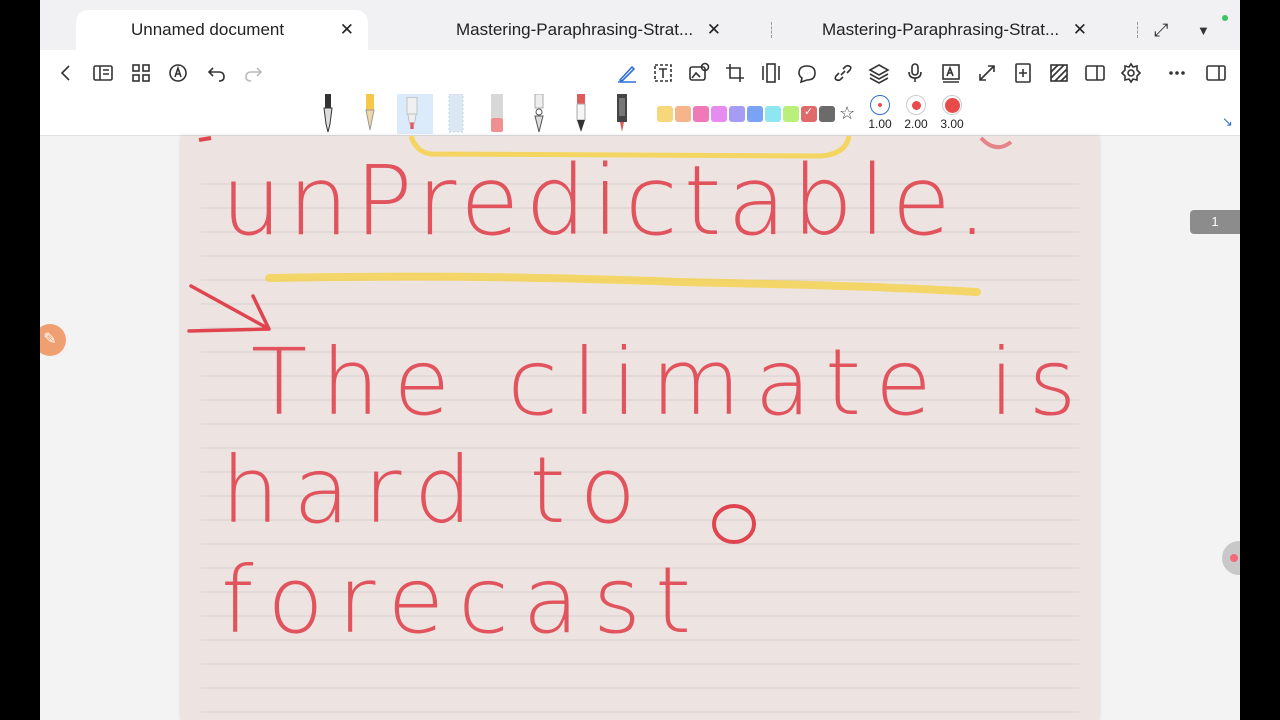 Image resolution: width=1280 pixels, height=720 pixels. I want to click on fountain-pen-icon, so click(328, 114).